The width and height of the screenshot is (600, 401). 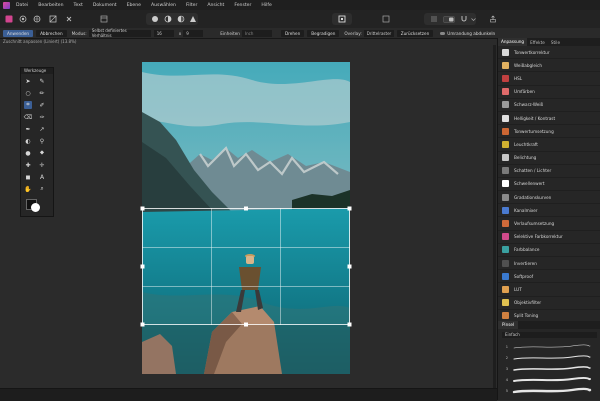 What do you see at coordinates (524, 92) in the screenshot?
I see `adjustment-label: Umfärben` at bounding box center [524, 92].